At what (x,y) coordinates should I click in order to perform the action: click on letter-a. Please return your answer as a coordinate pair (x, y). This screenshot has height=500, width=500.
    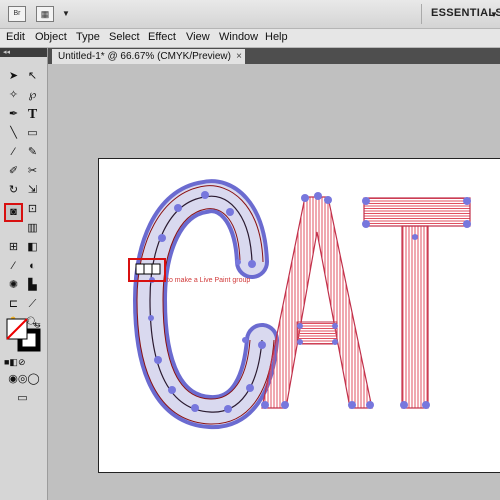
    Looking at the image, I should click on (317, 300).